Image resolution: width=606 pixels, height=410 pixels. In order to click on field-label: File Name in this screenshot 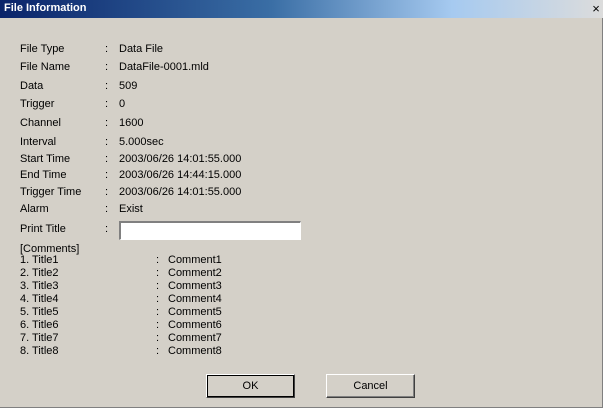, I will do `click(45, 67)`.